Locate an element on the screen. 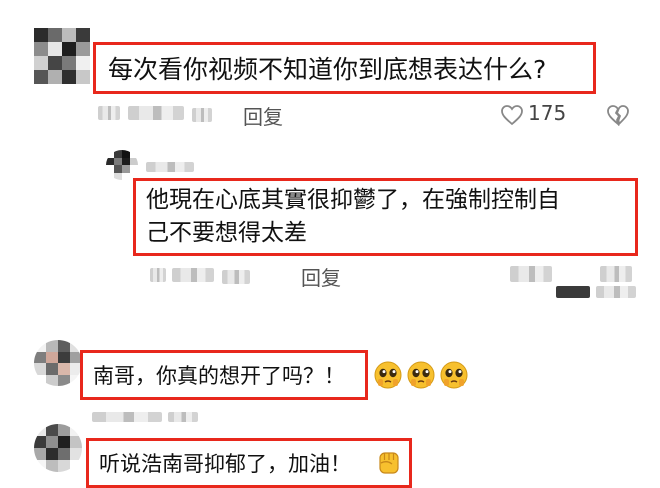 Image resolution: width=660 pixels, height=488 pixels. comment-text-box: 他現在心底其實很抑鬱了，在強制控制自 己不要想得太差 is located at coordinates (385, 217).